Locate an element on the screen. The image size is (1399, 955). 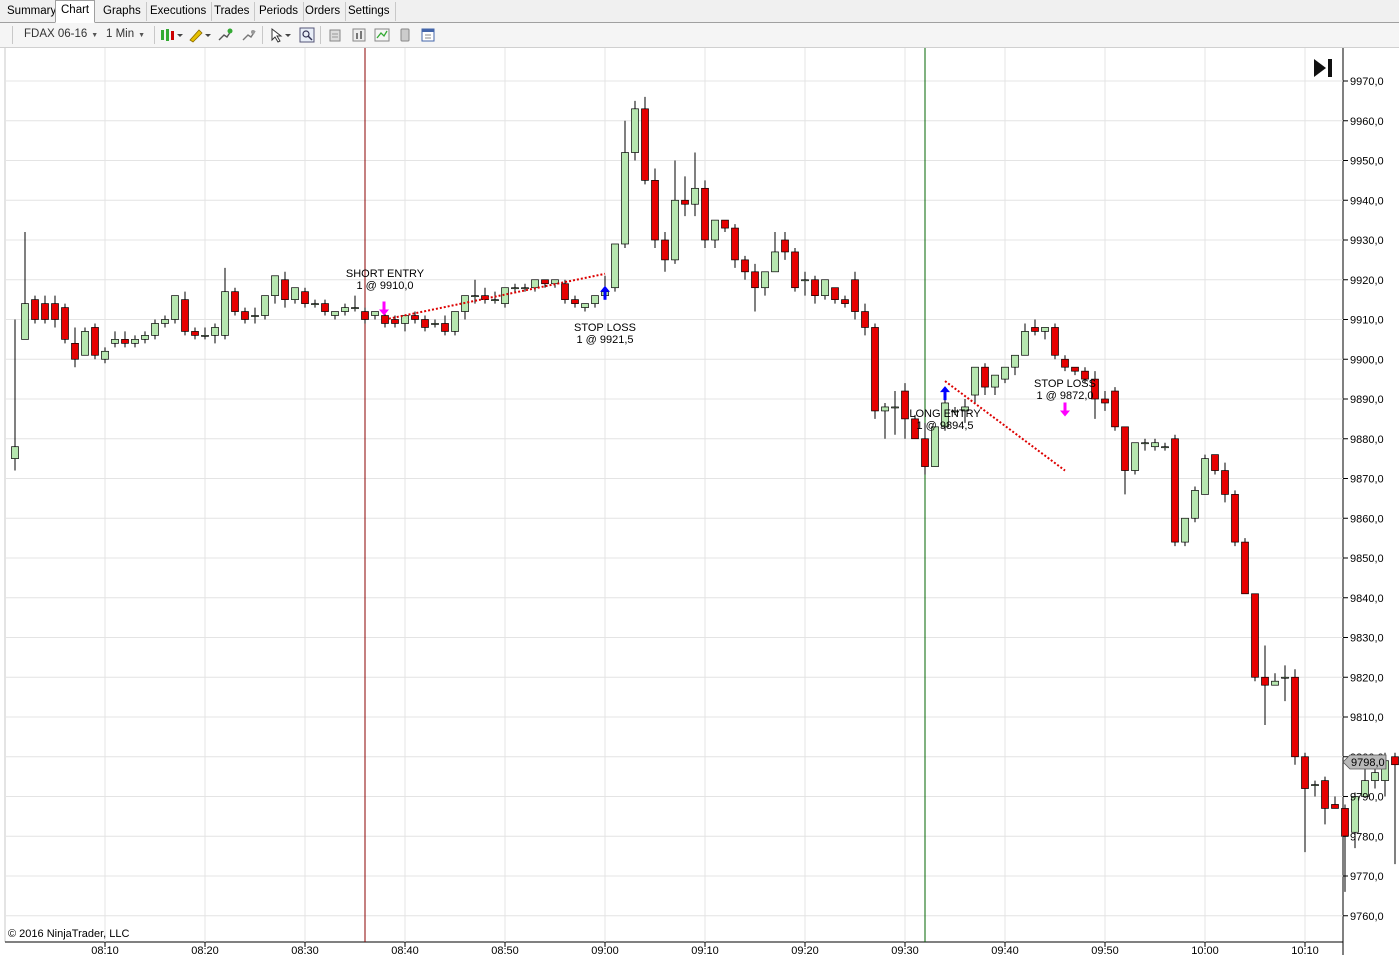
cursor-select-icon is located at coordinates (281, 35).